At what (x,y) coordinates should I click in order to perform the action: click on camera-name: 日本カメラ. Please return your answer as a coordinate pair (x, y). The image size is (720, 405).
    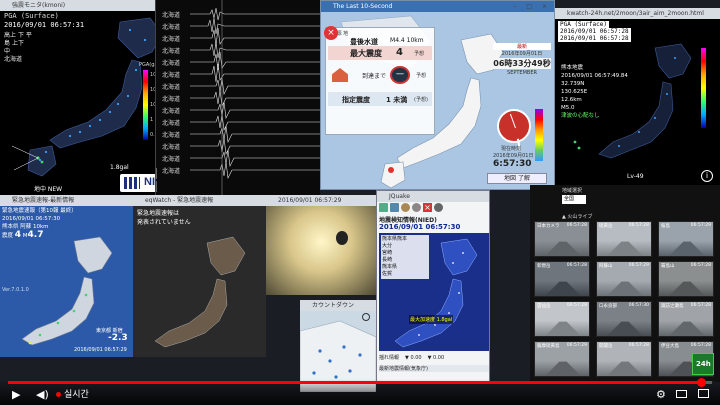
    Looking at the image, I should click on (548, 226).